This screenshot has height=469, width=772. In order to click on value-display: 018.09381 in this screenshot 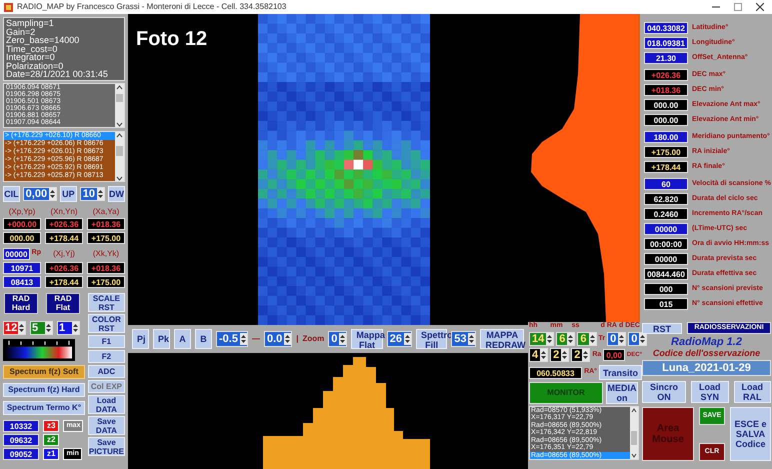, I will do `click(666, 43)`.